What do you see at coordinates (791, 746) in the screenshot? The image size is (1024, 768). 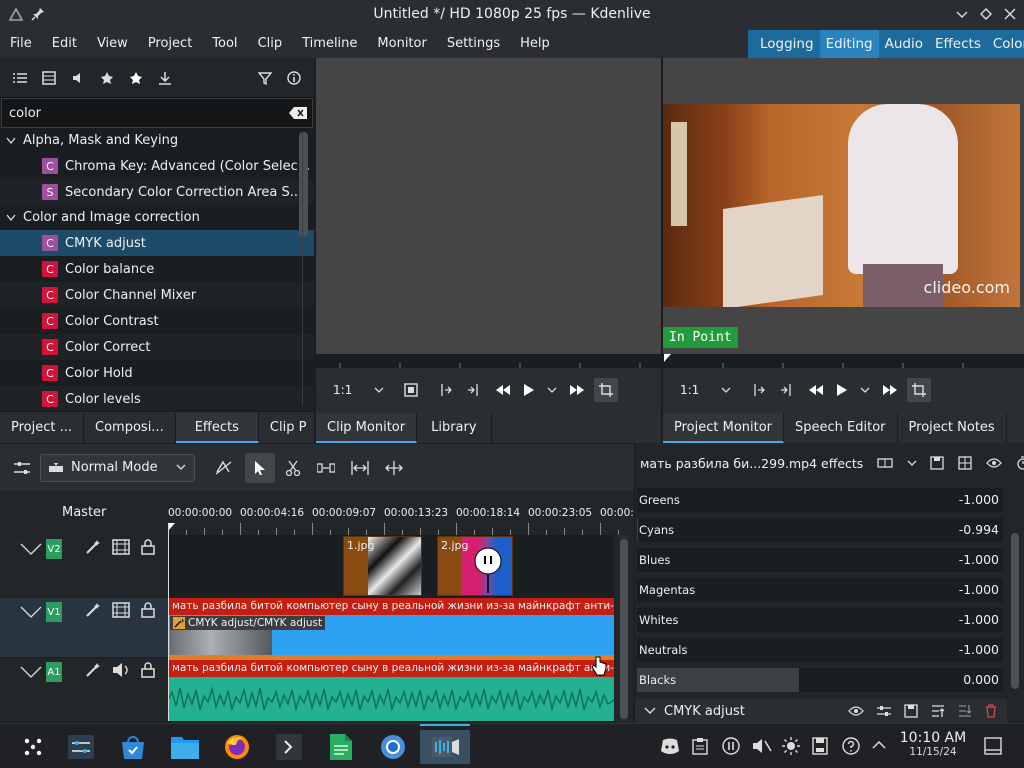 I see `brightness-icon` at bounding box center [791, 746].